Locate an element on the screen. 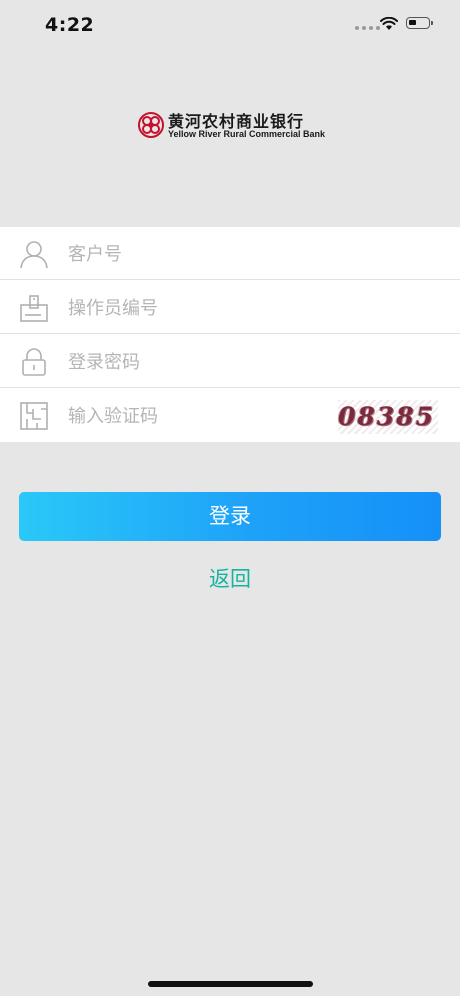 The width and height of the screenshot is (460, 996). status-time: 4:22 is located at coordinates (70, 25).